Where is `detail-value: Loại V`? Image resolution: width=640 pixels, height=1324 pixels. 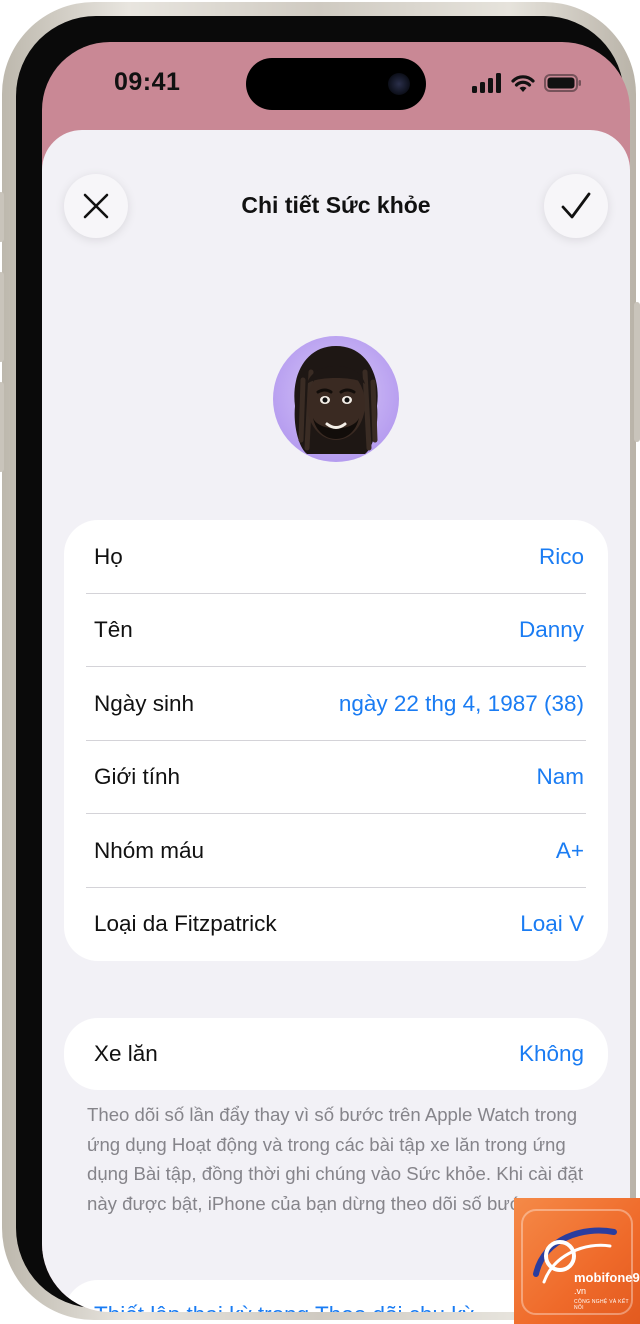 detail-value: Loại V is located at coordinates (552, 924).